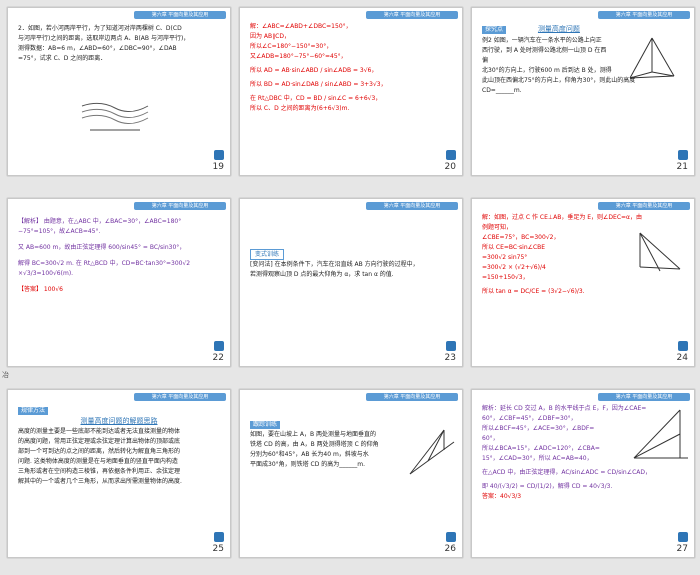  I want to click on slide-number: 26, so click(450, 549).